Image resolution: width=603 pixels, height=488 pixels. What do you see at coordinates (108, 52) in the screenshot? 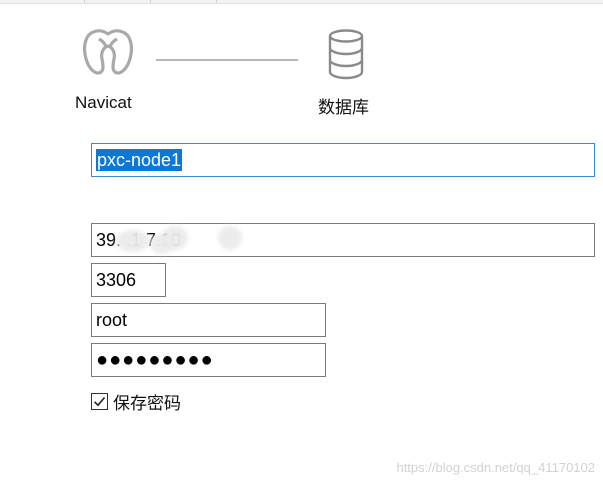
I see `navicat-logo-icon` at bounding box center [108, 52].